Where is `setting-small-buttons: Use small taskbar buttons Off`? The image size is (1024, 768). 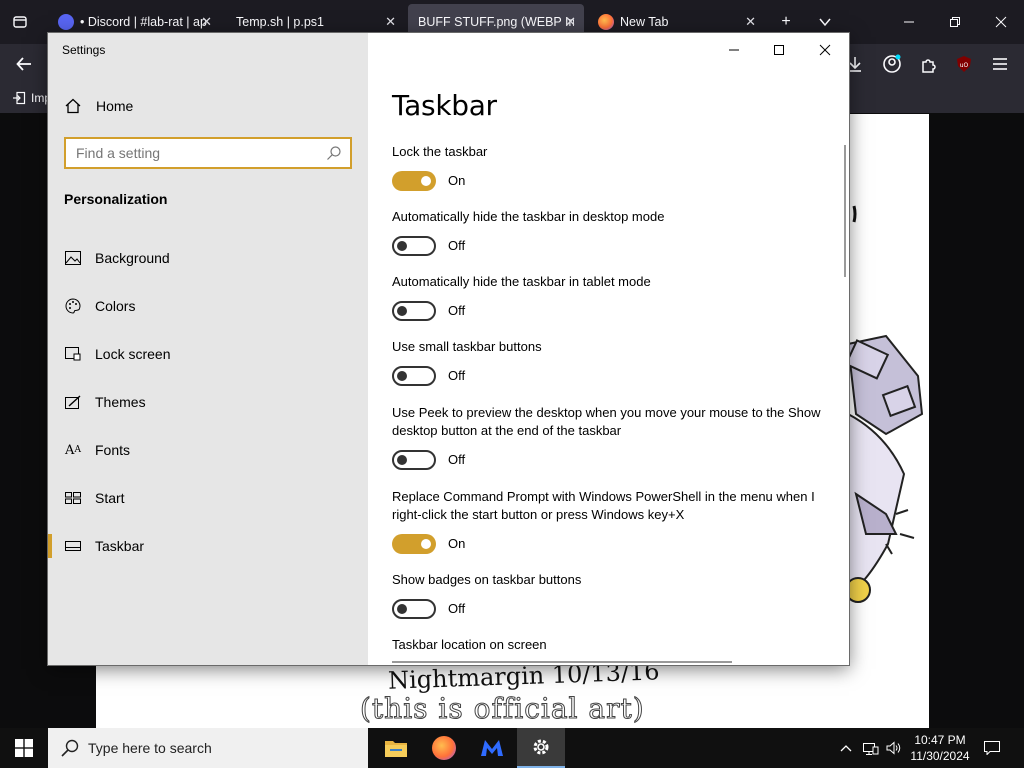 setting-small-buttons: Use small taskbar buttons Off is located at coordinates (612, 363).